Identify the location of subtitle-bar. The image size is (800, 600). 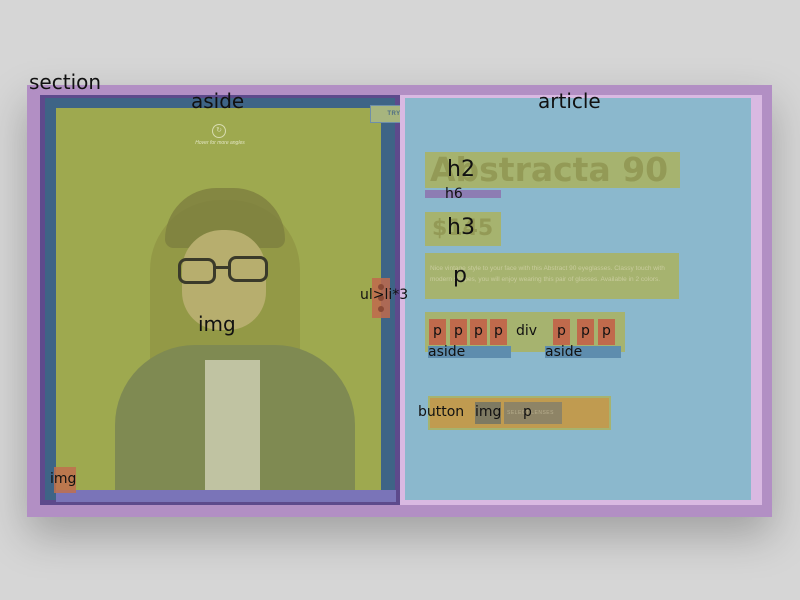
(463, 194).